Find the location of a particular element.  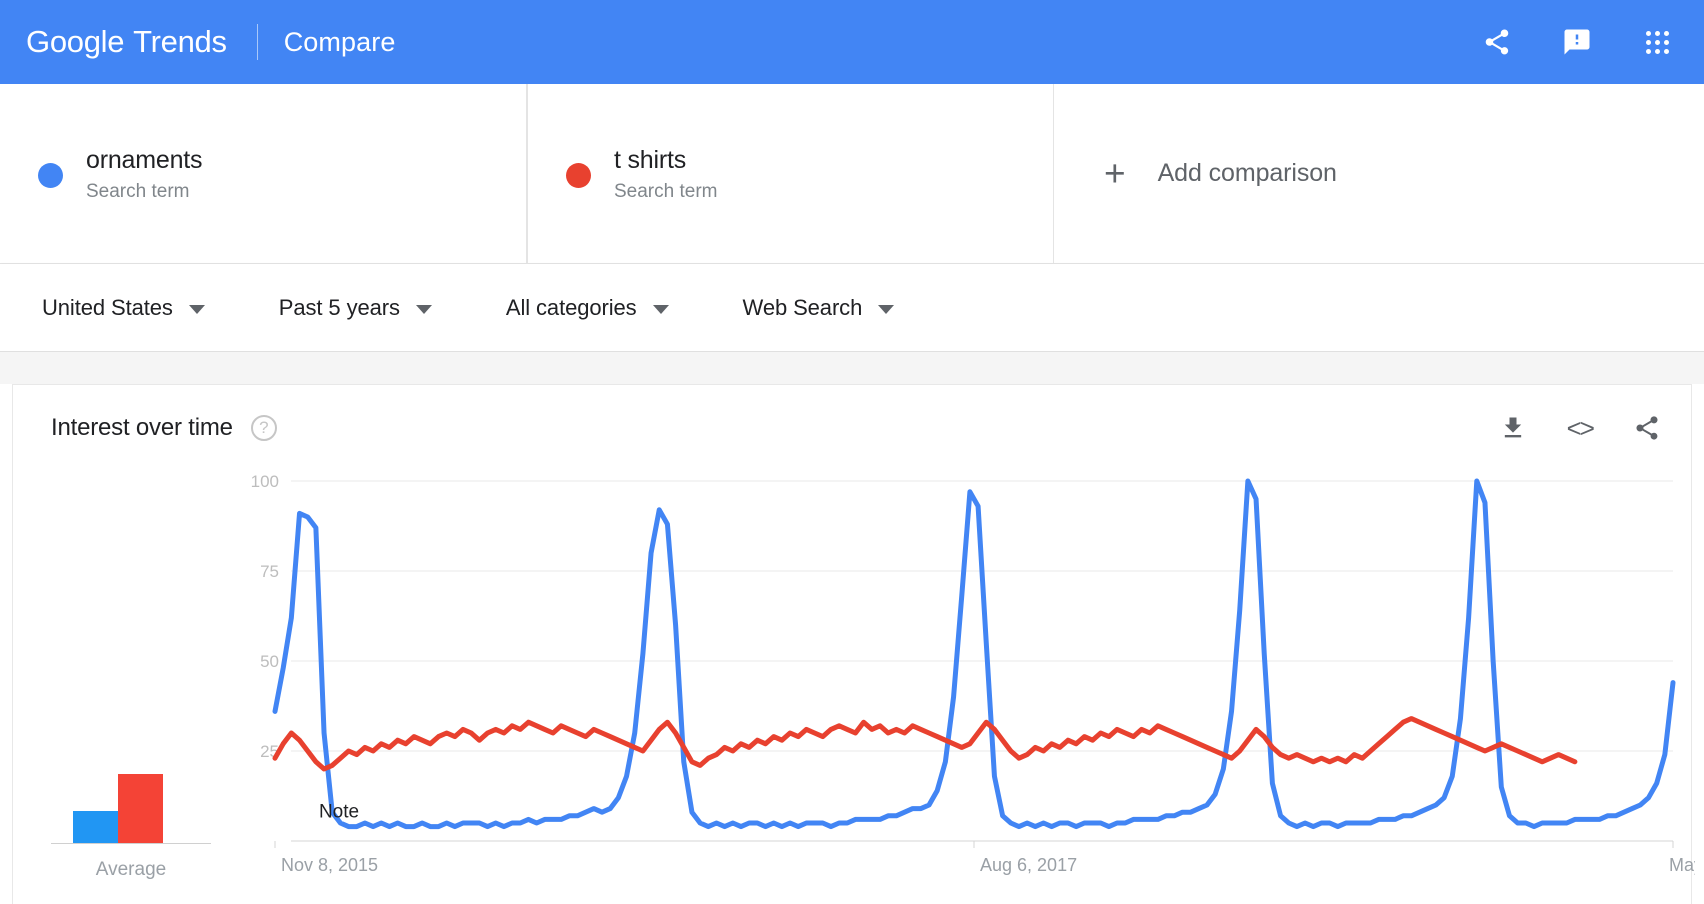

term-card-t-shirts: t shirts Search term is located at coordinates (790, 173).